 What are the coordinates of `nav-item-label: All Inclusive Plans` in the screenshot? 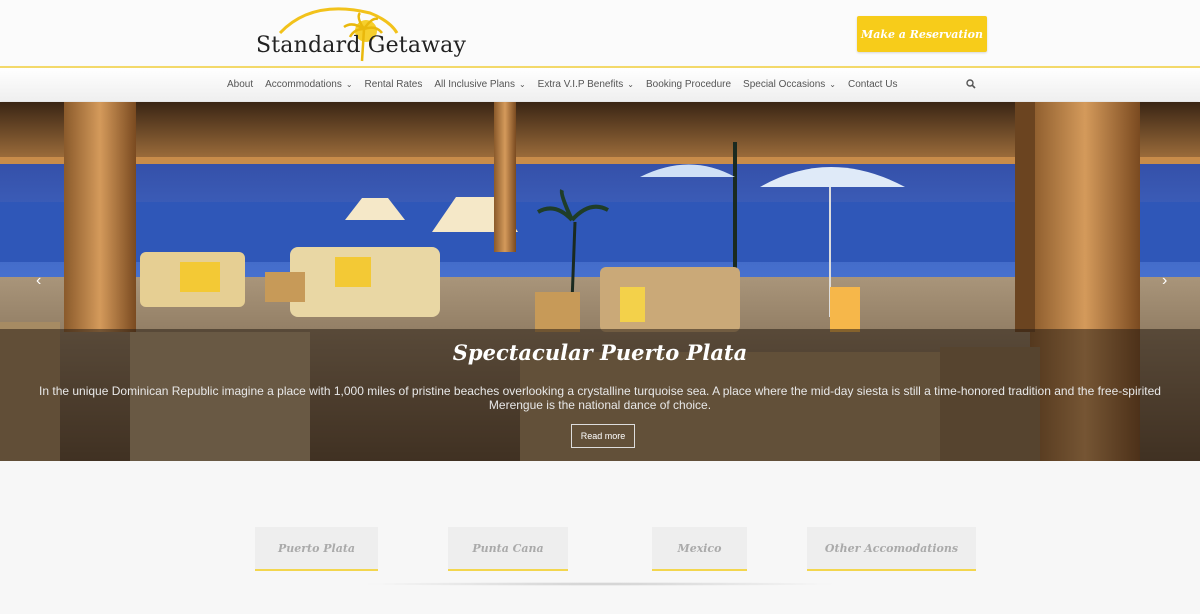 It's located at (474, 84).